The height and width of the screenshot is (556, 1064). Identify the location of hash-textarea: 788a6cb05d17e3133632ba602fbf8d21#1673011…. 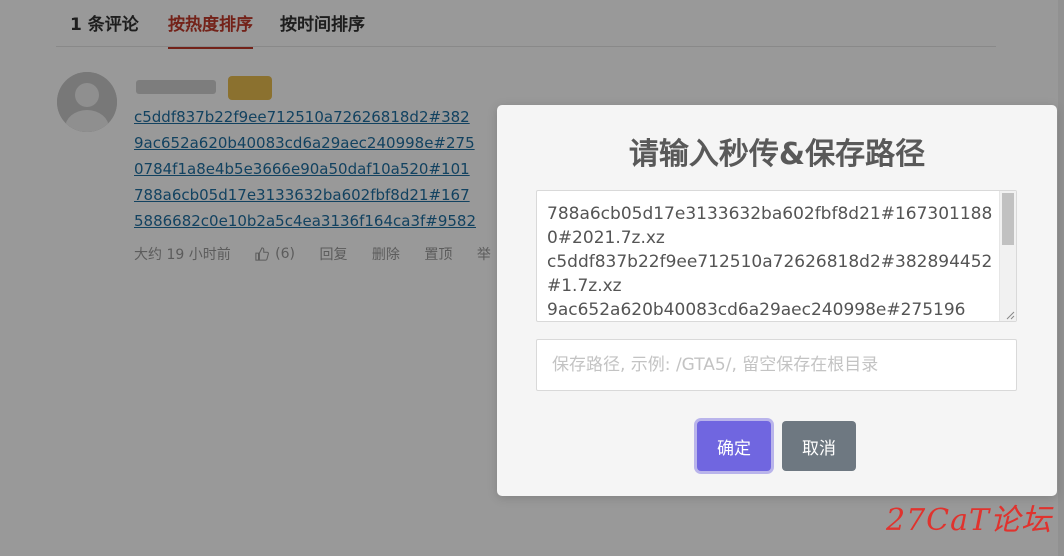
(776, 256).